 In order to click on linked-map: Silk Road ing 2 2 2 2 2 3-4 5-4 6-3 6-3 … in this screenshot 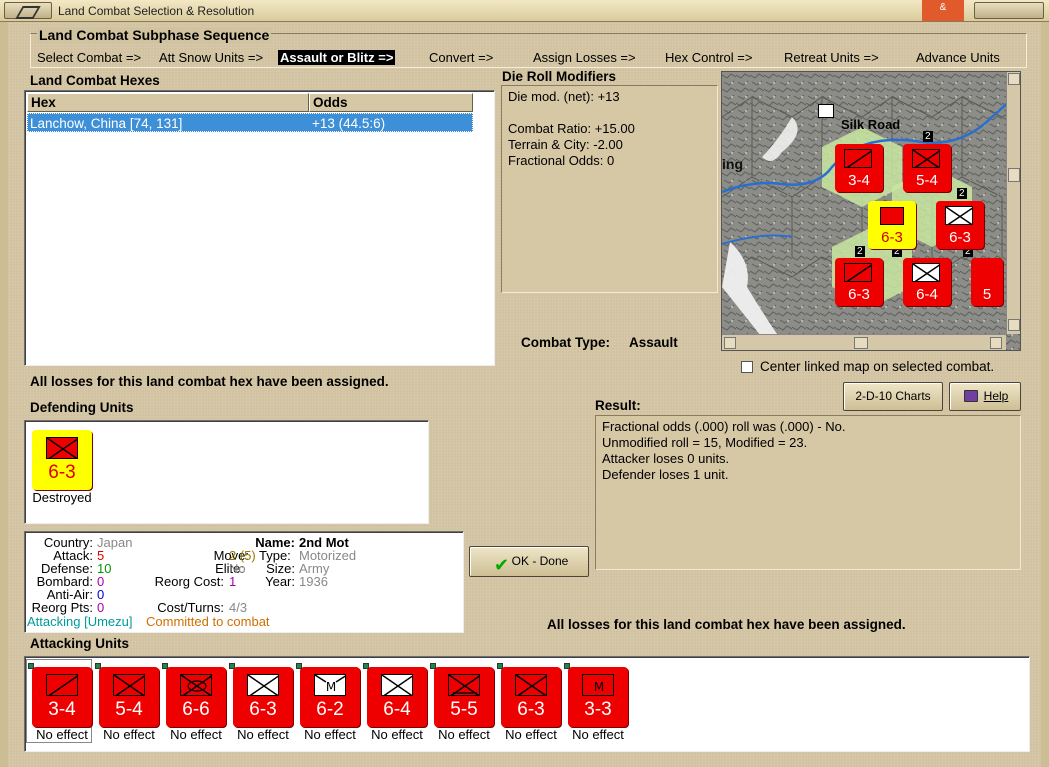, I will do `click(871, 211)`.